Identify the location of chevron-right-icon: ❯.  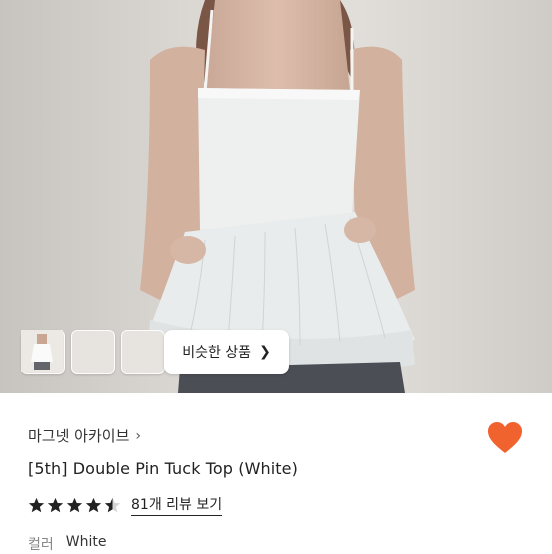
(265, 352).